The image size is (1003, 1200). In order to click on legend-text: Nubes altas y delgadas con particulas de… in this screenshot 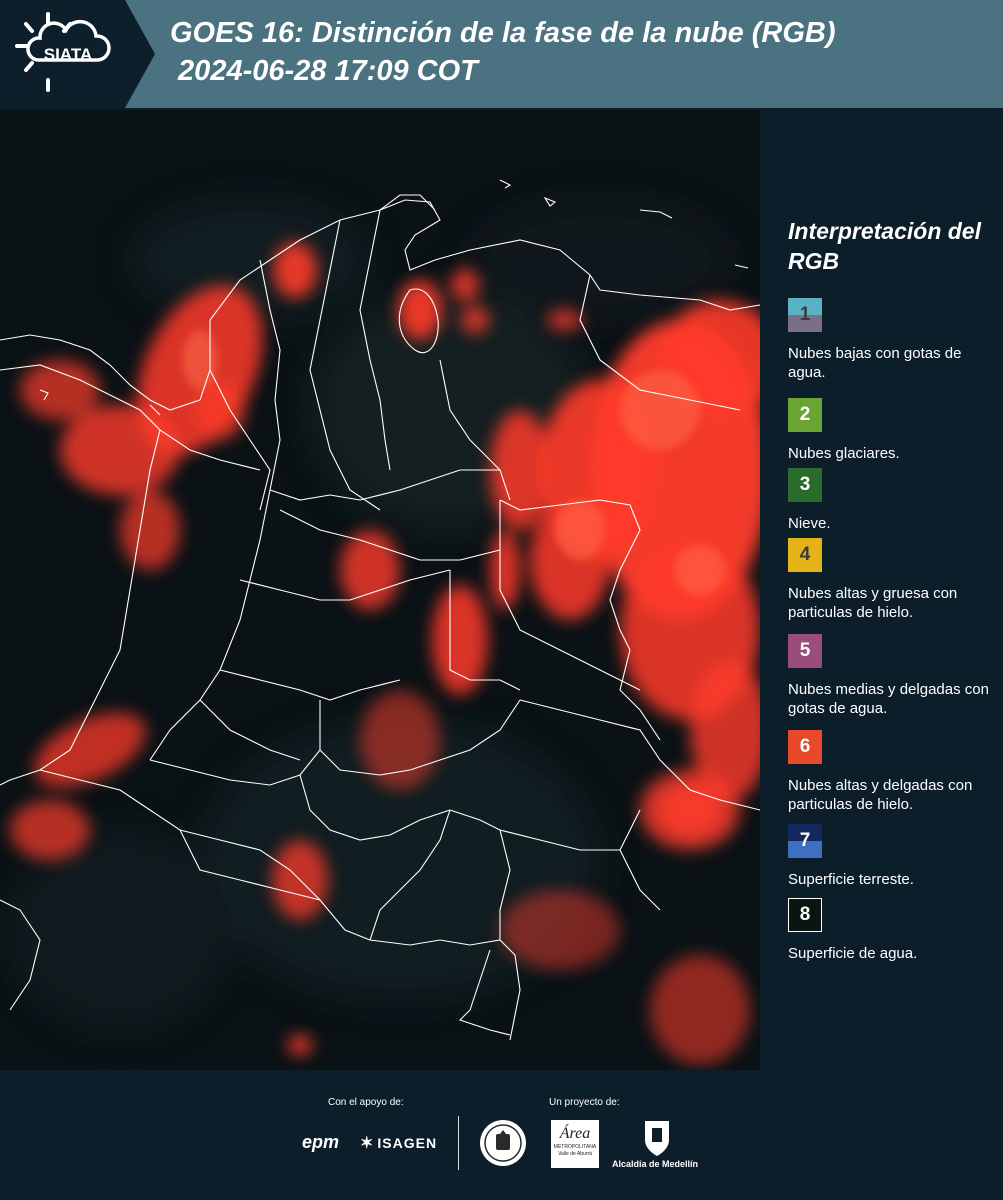, I will do `click(880, 795)`.